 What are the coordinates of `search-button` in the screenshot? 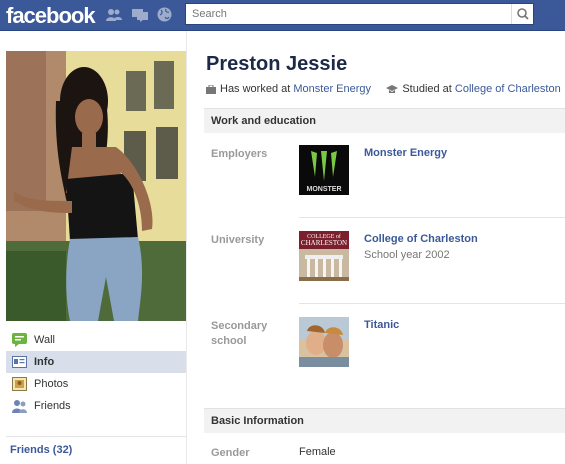 It's located at (522, 14).